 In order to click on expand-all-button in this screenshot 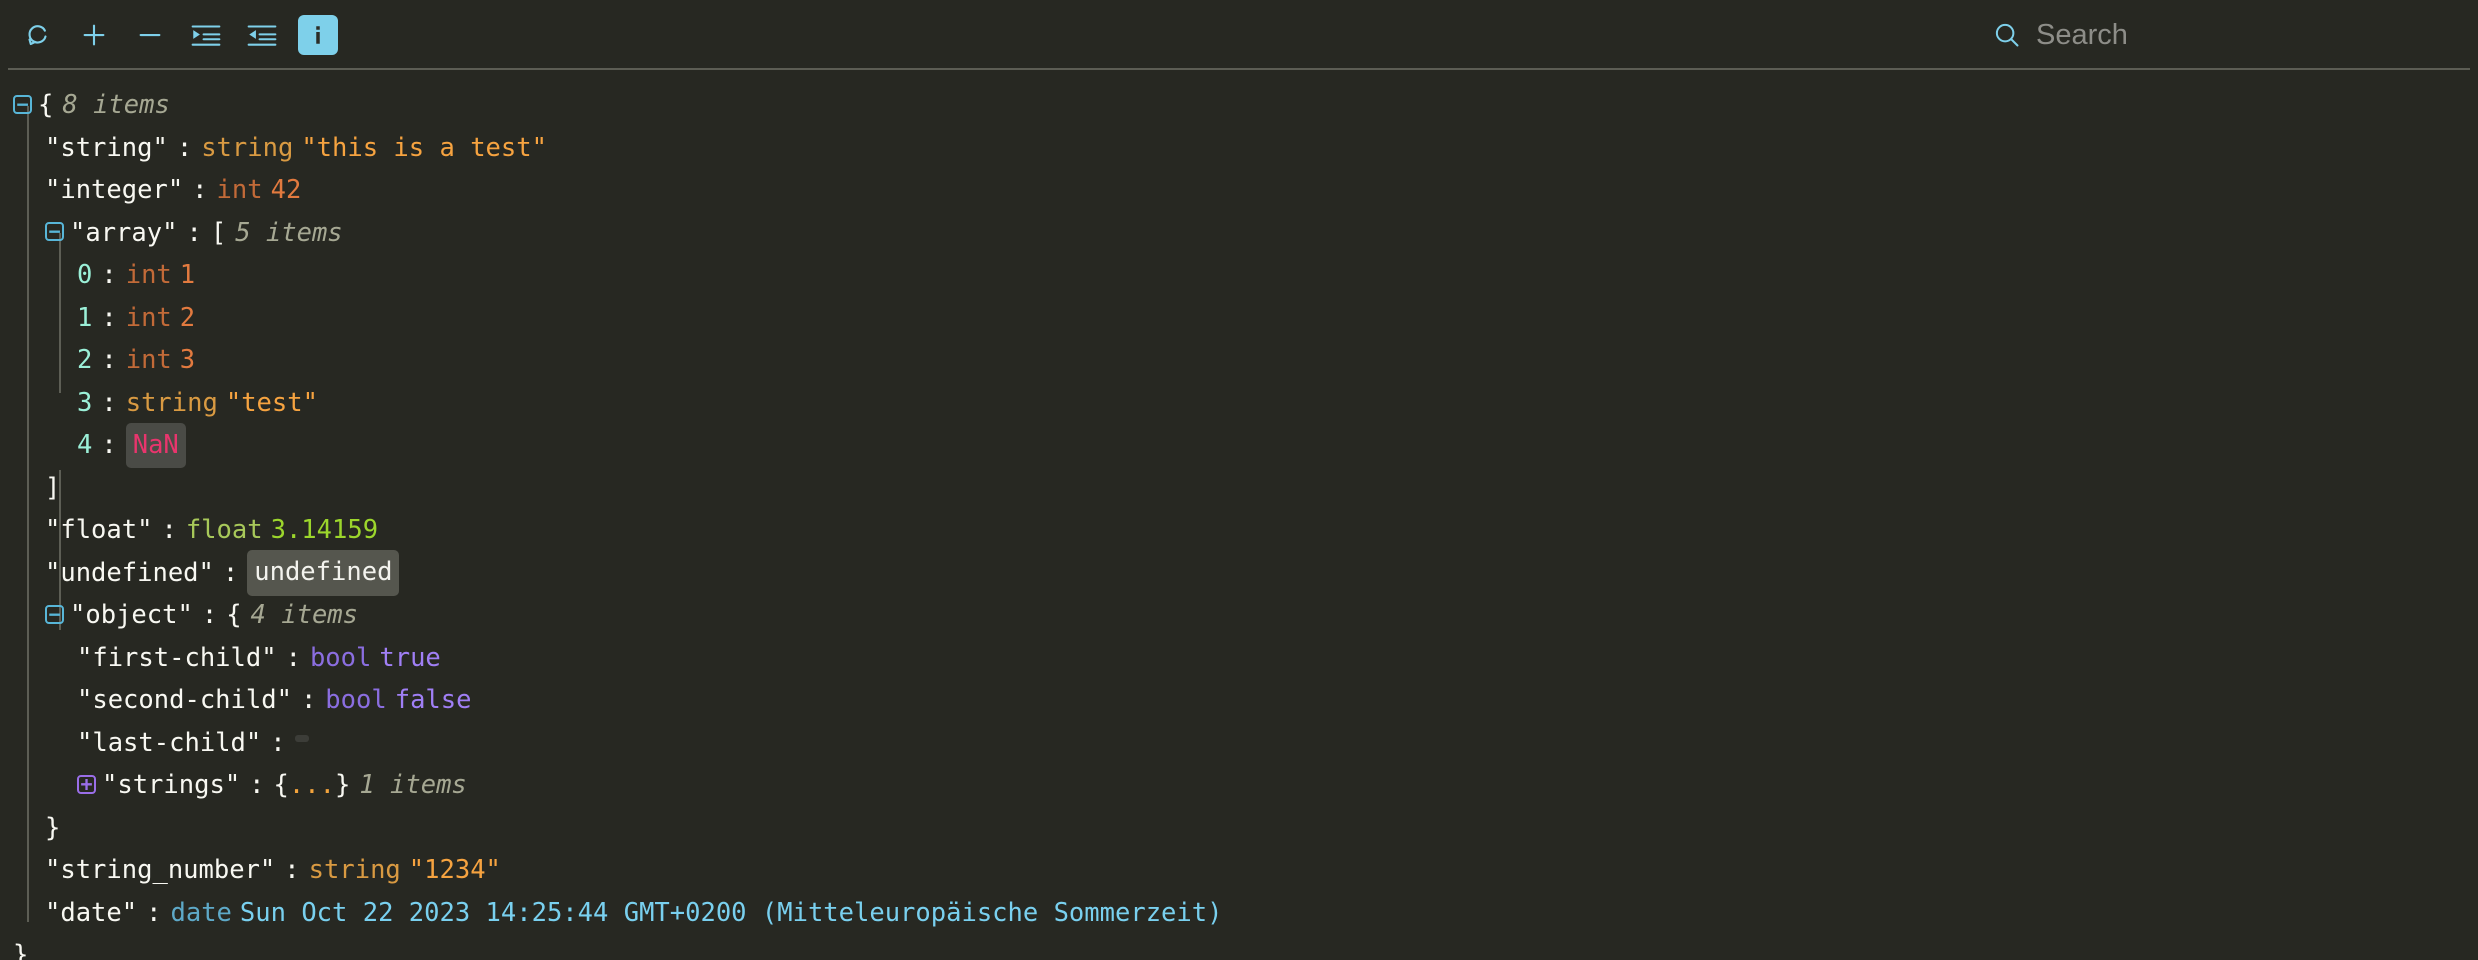, I will do `click(94, 35)`.